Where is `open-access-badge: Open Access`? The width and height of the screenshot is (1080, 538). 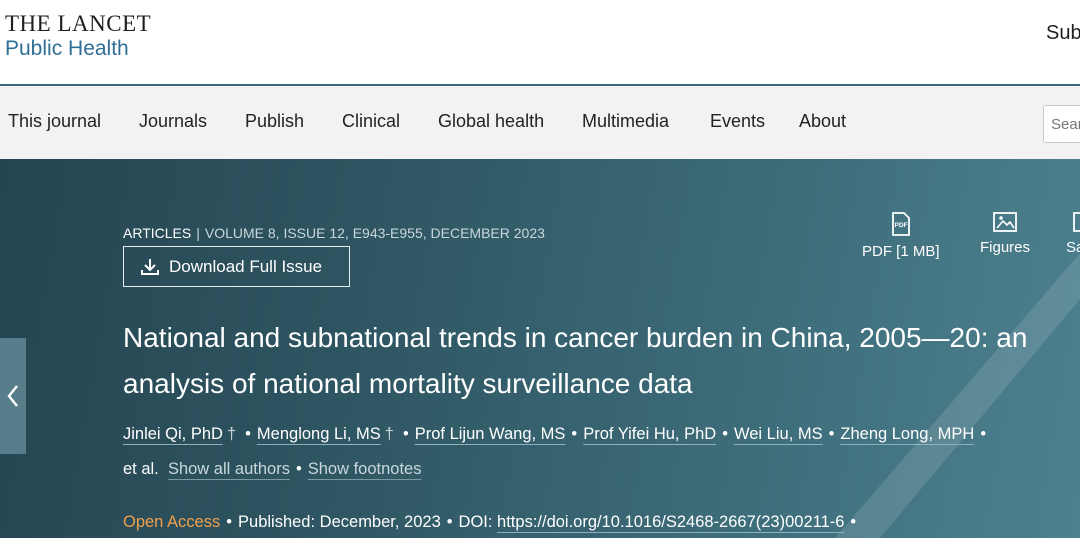 open-access-badge: Open Access is located at coordinates (172, 522).